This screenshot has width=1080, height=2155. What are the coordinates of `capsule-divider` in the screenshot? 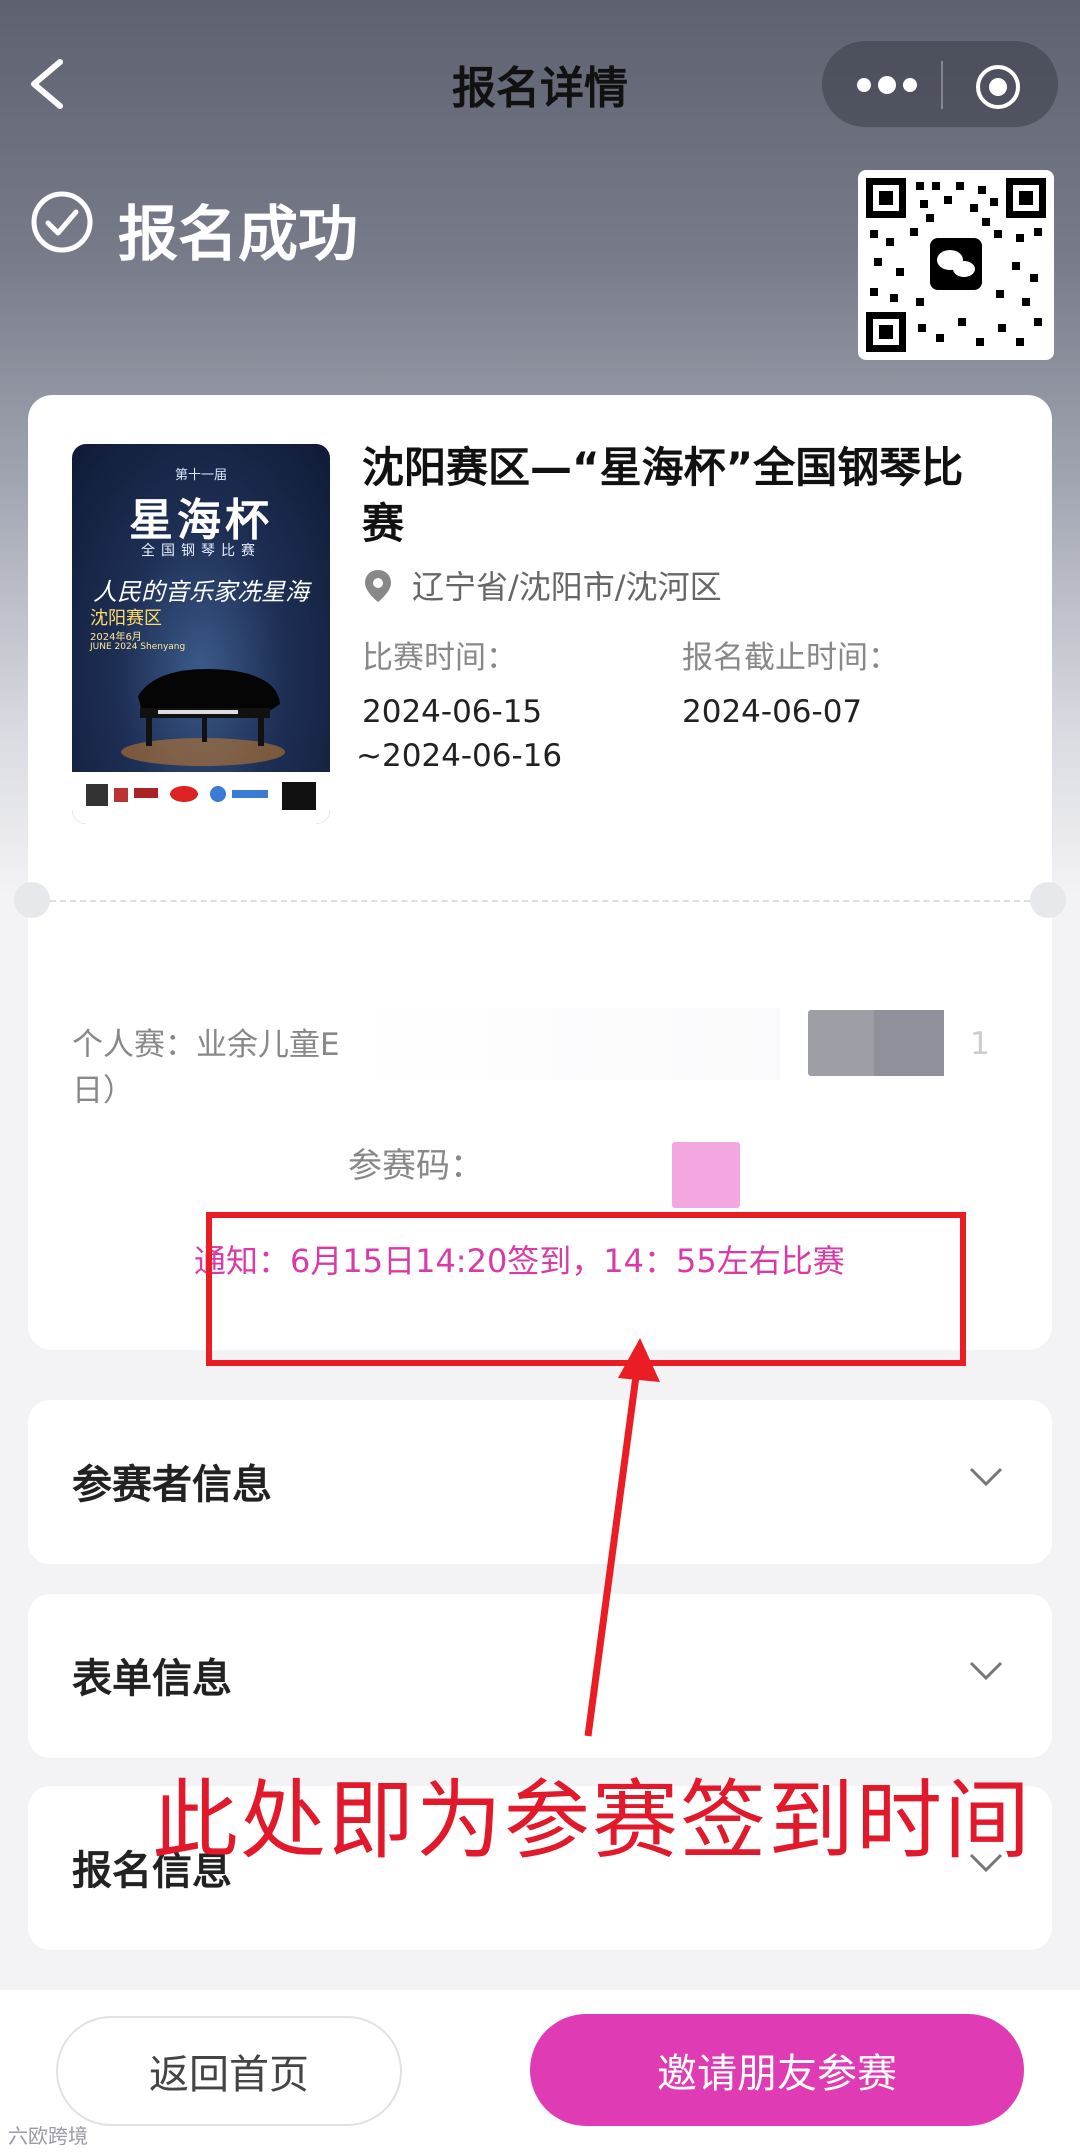 It's located at (942, 85).